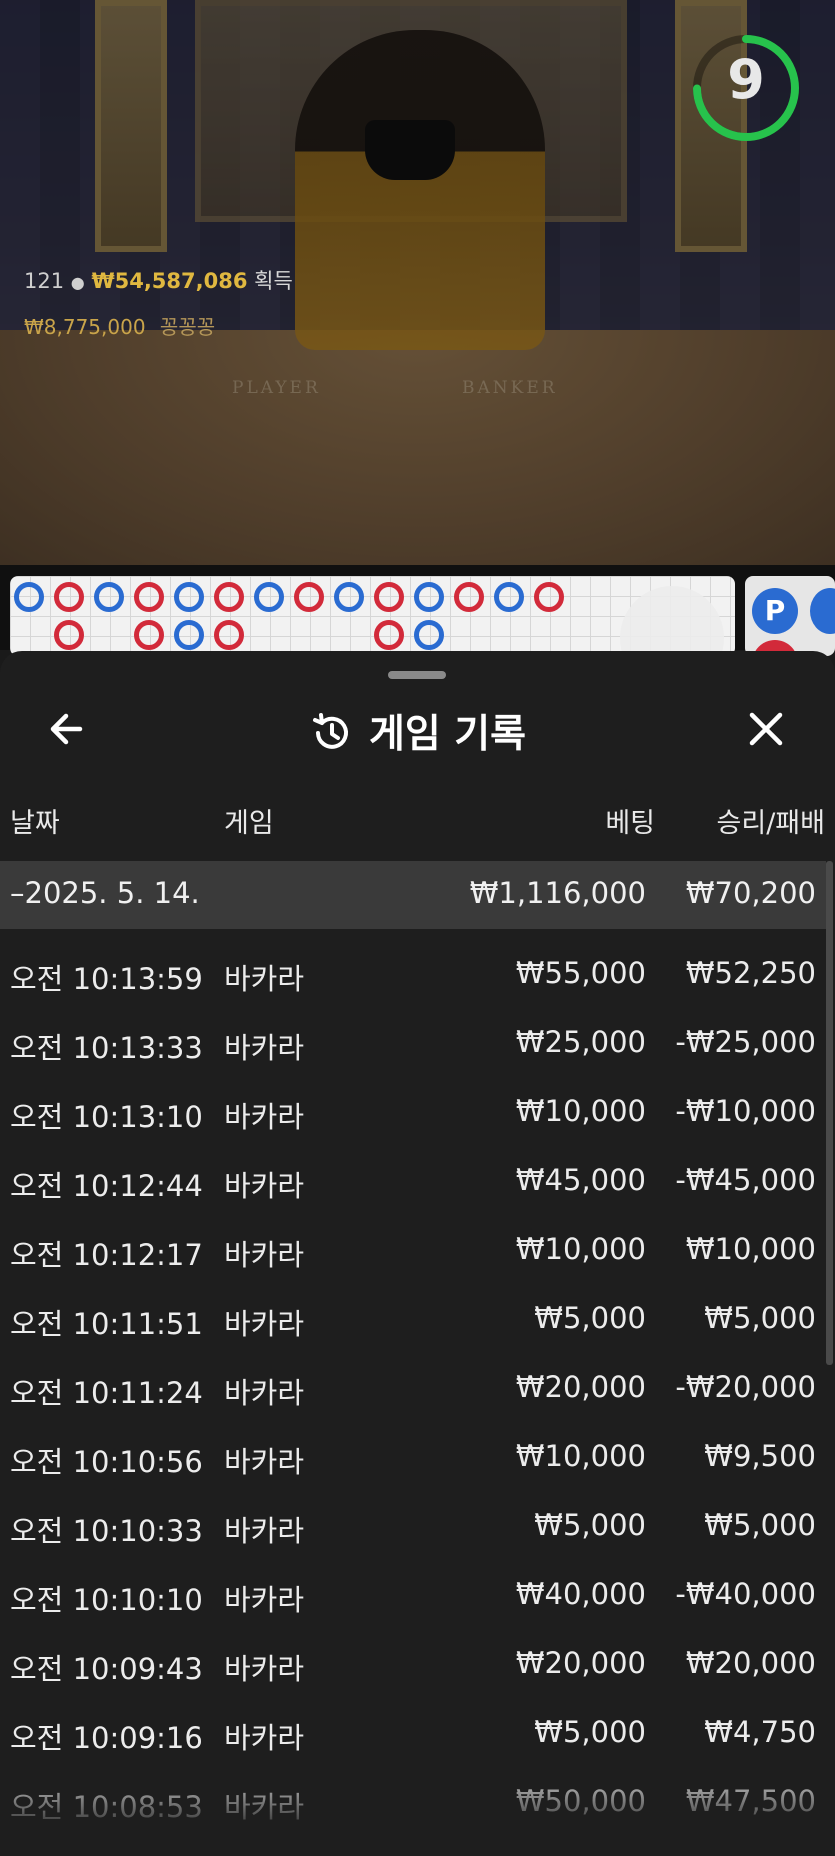 This screenshot has width=835, height=1856. Describe the element at coordinates (413, 1108) in the screenshot. I see `history-row: 오전 10:13:10 바카라 ₩10,000 -₩10,000` at that location.